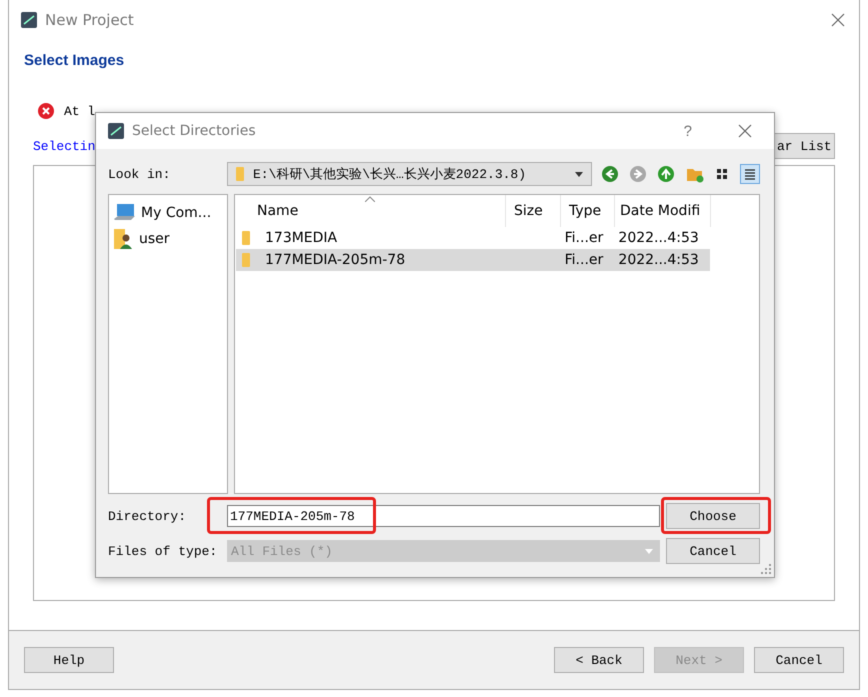  Describe the element at coordinates (599, 660) in the screenshot. I see `wizard-button: < Back` at that location.